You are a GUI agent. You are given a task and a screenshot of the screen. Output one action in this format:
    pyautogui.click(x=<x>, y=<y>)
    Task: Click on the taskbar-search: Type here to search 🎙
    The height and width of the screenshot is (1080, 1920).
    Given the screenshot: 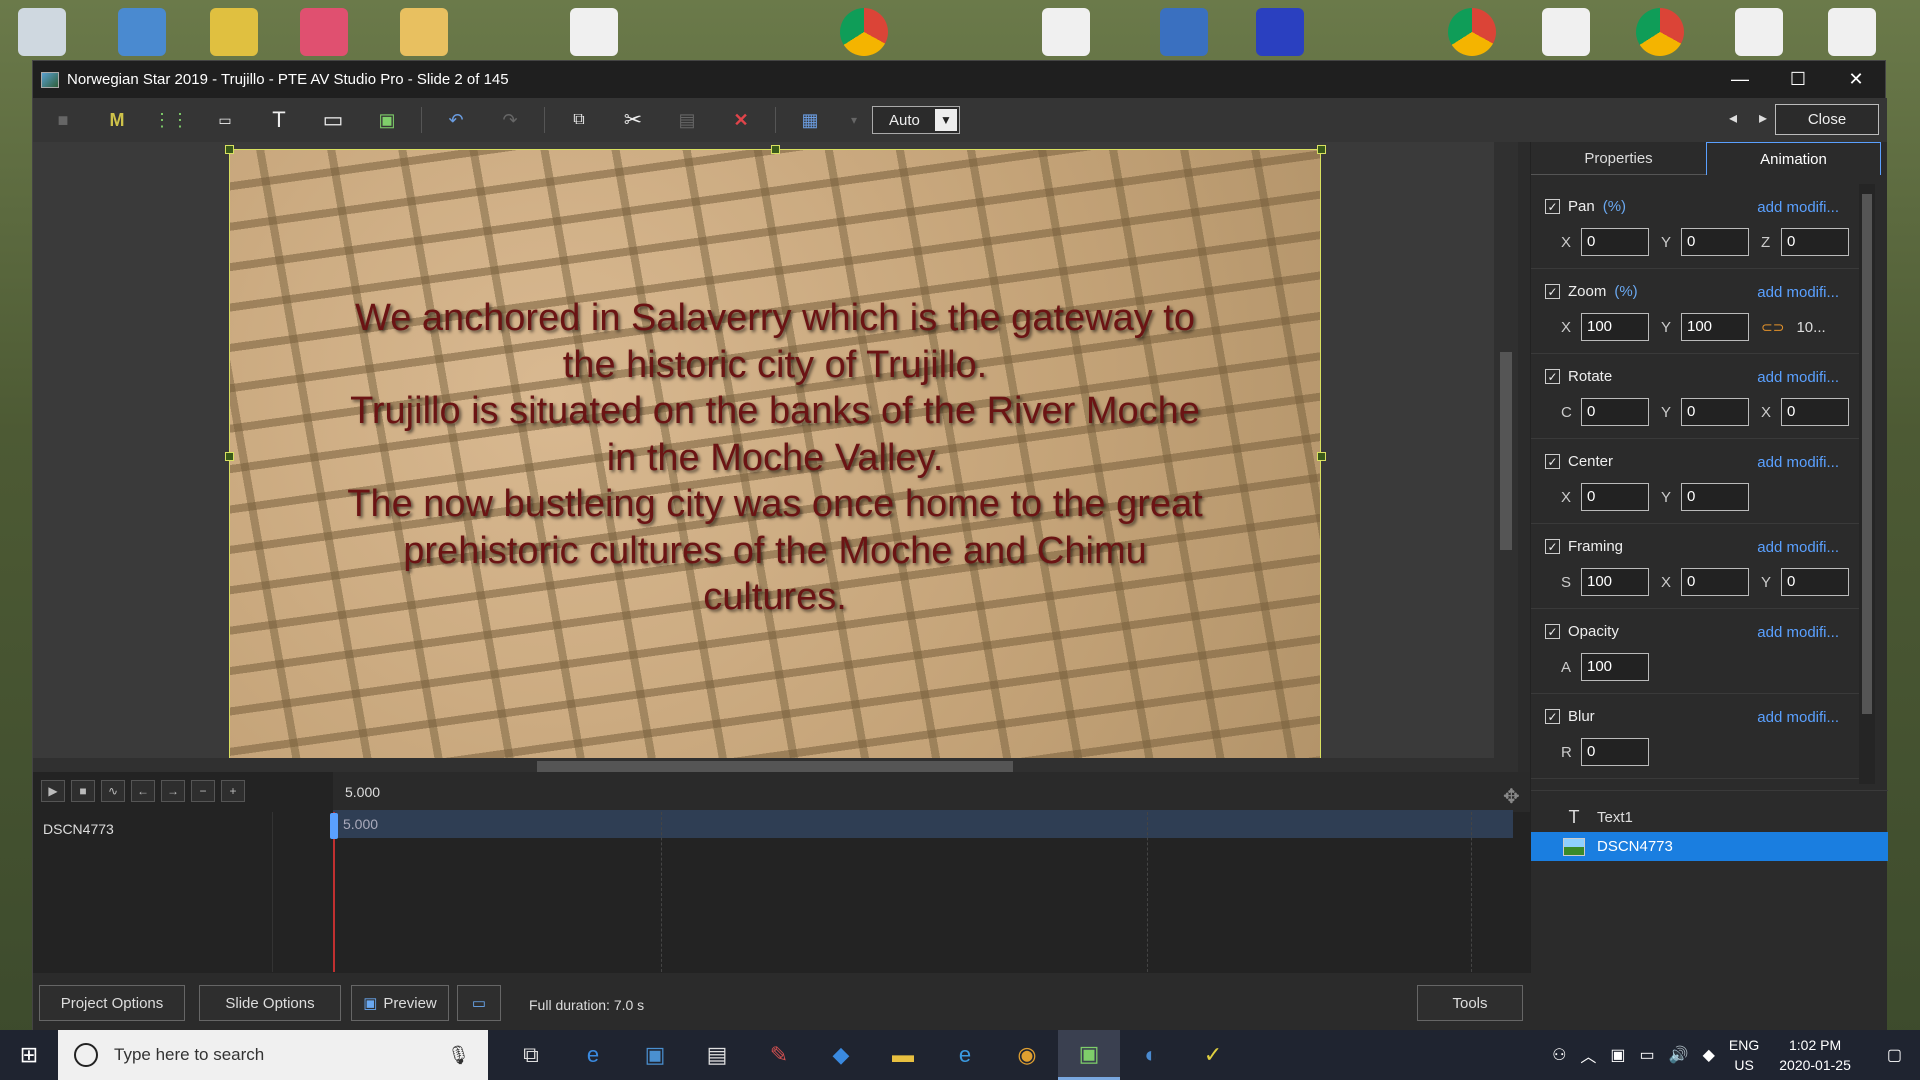 What is the action you would take?
    pyautogui.click(x=273, y=1055)
    